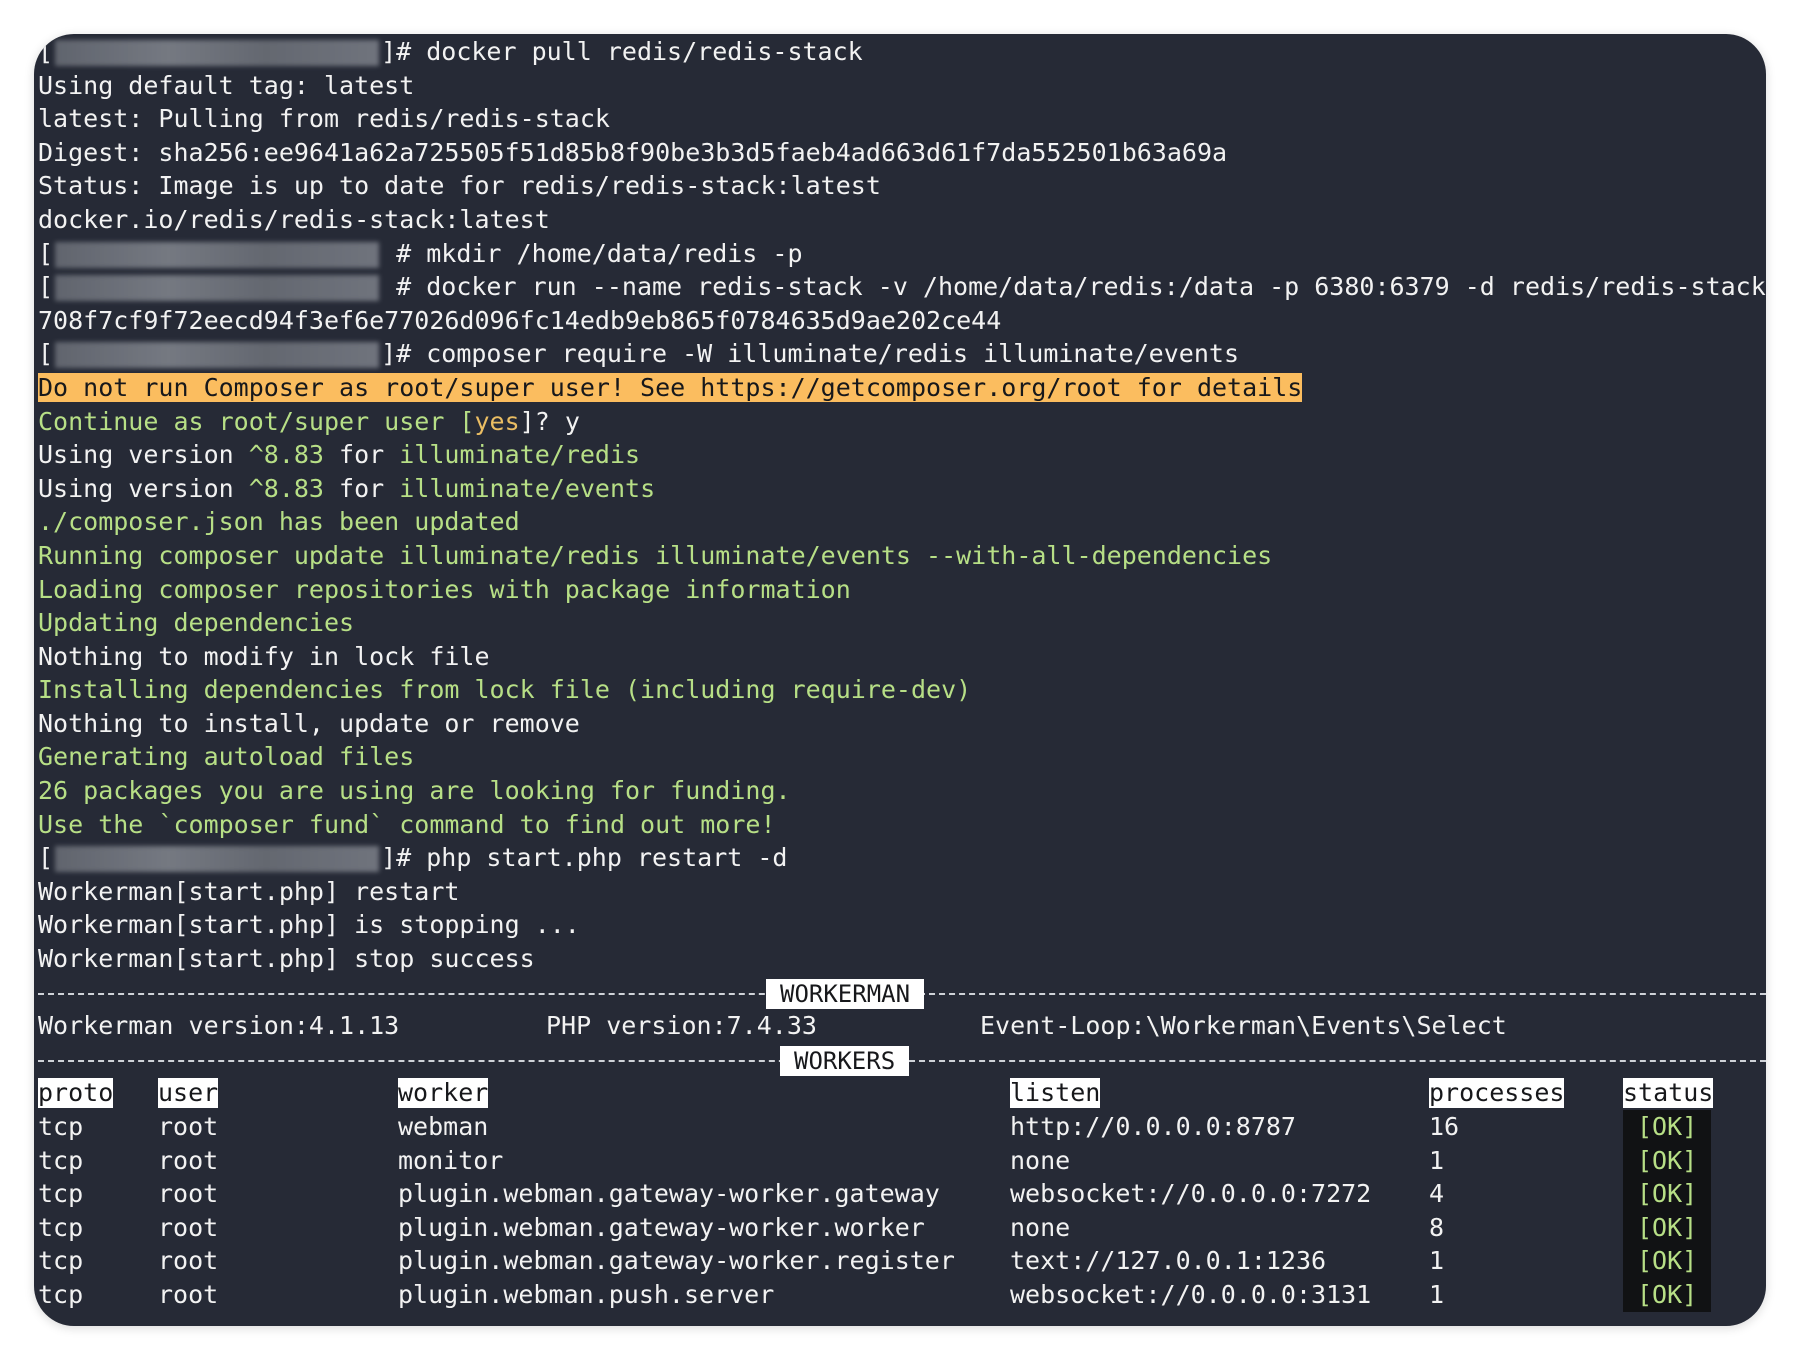  Describe the element at coordinates (607, 253) in the screenshot. I see `shell-command: mkdir /home/data/redis -p` at that location.